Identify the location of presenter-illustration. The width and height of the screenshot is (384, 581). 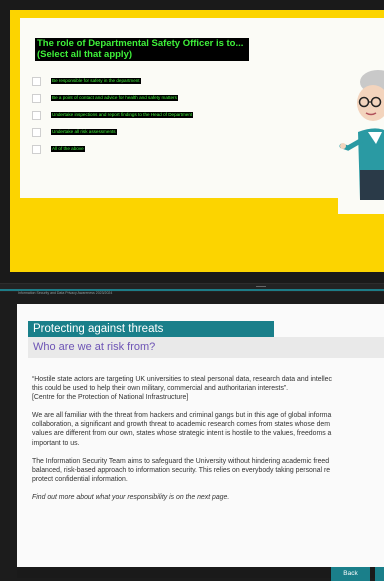
(361, 135).